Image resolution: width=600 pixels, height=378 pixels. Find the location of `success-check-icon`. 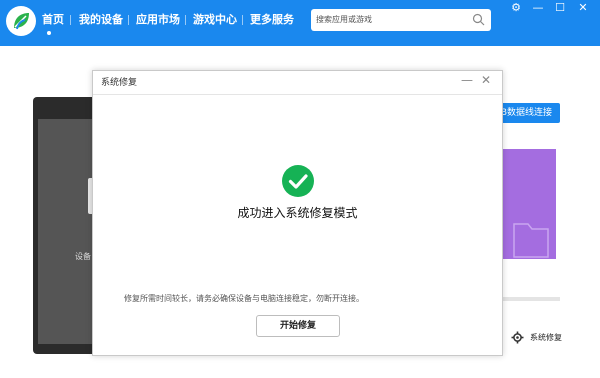

success-check-icon is located at coordinates (298, 181).